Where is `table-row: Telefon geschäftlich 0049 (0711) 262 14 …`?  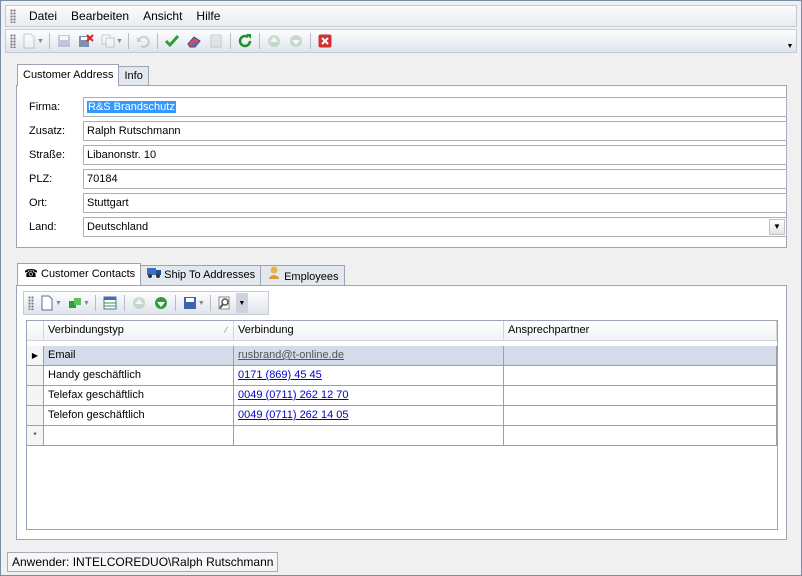
table-row: Telefon geschäftlich 0049 (0711) 262 14 … is located at coordinates (402, 416).